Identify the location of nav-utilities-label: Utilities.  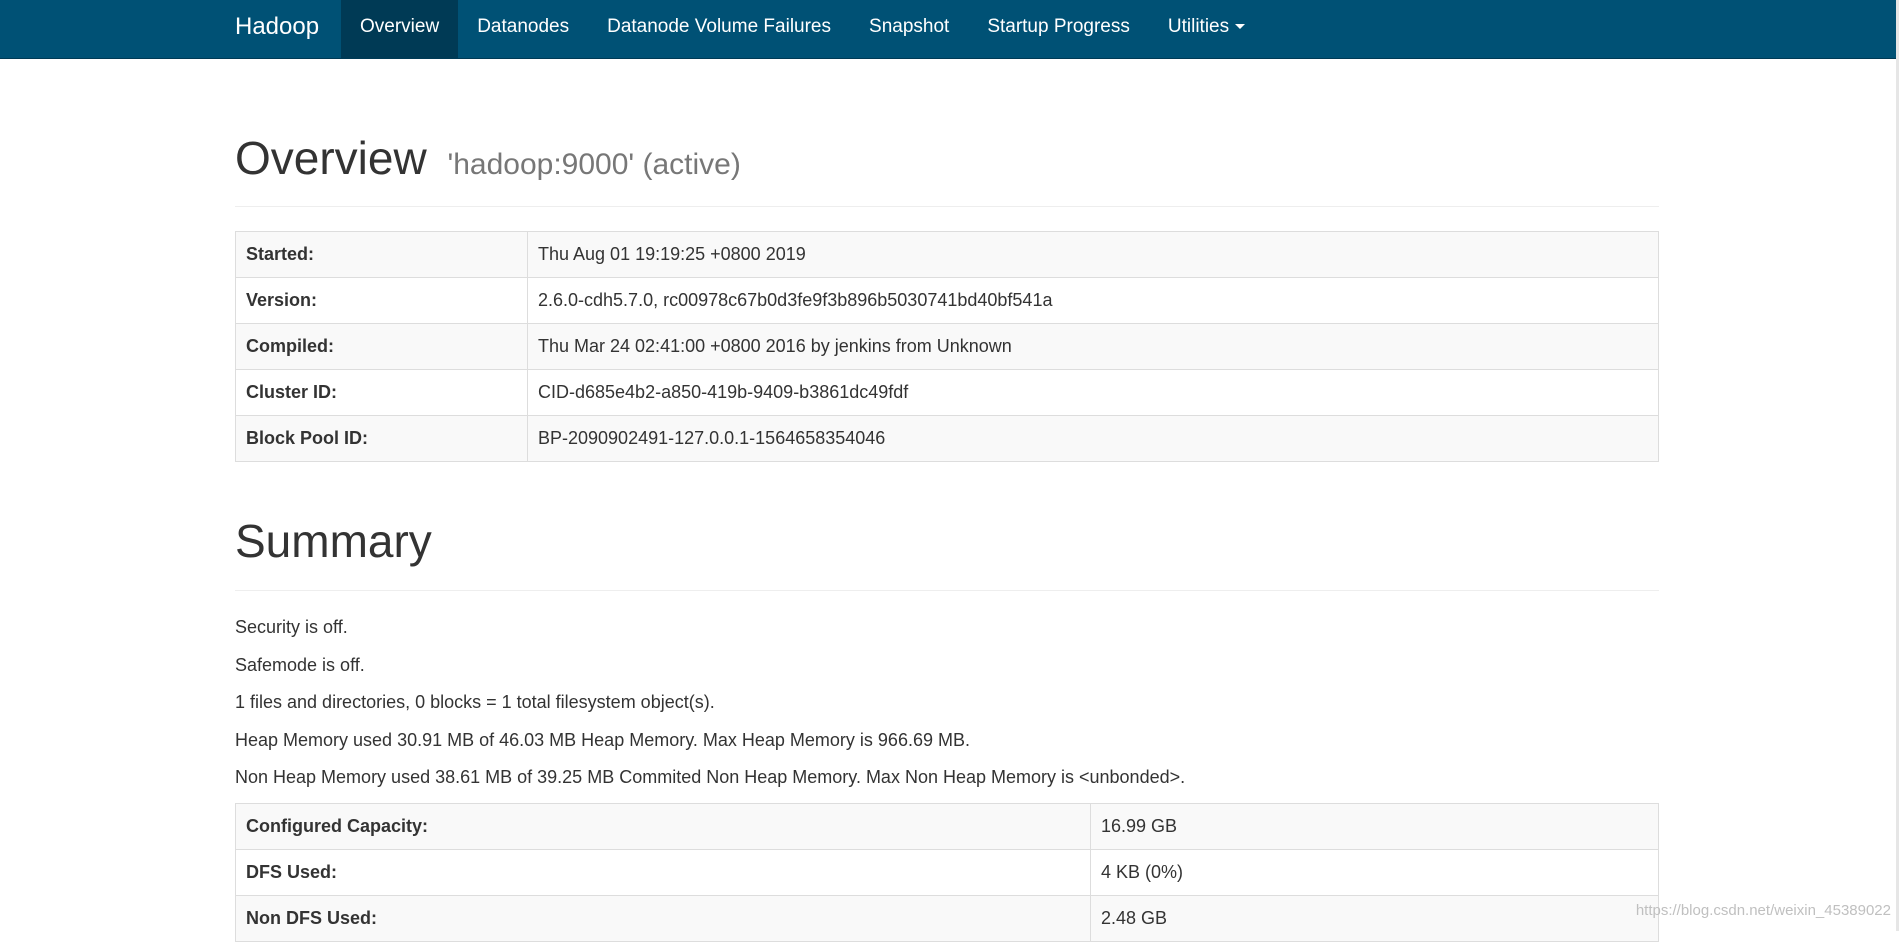
(1198, 26).